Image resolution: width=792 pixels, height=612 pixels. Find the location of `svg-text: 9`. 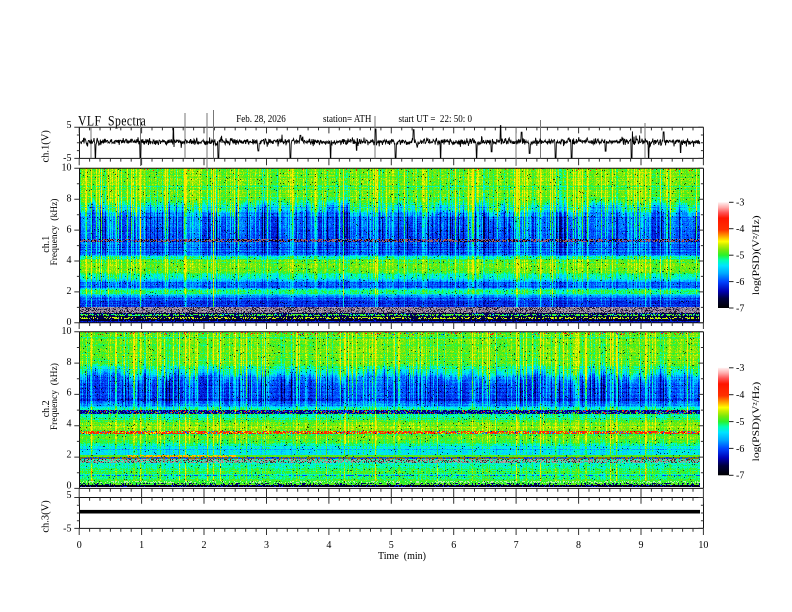

svg-text: 9 is located at coordinates (640, 545).